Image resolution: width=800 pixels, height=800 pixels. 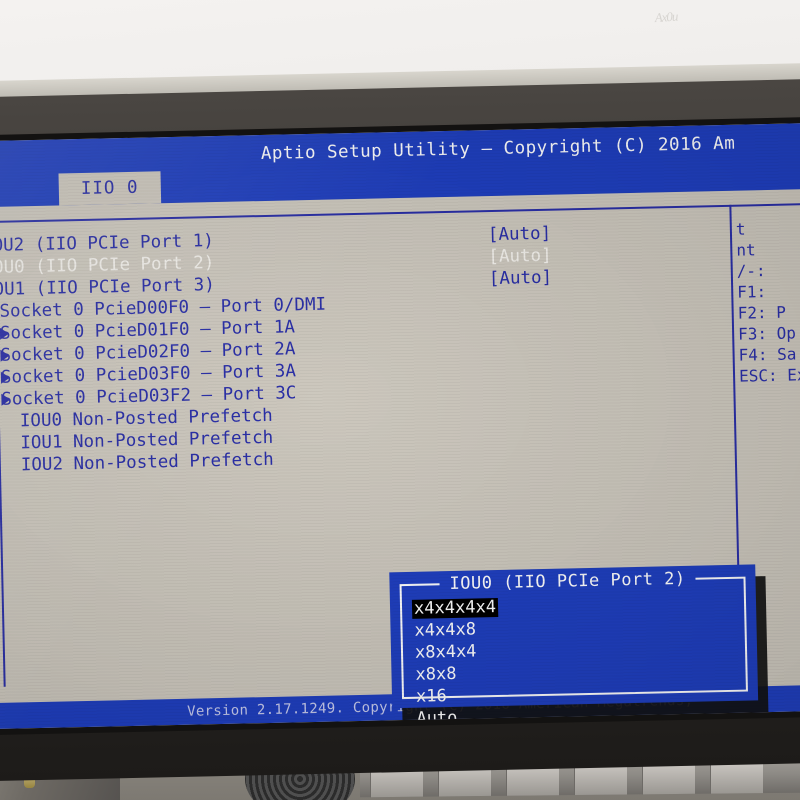 I want to click on popup-option-row: x4x4x8, so click(x=455, y=630).